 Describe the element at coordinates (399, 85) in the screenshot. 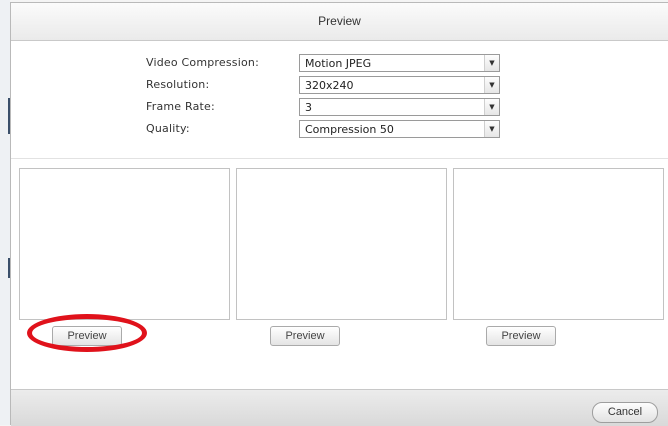

I see `resolution-select: 320x240 ▼` at that location.